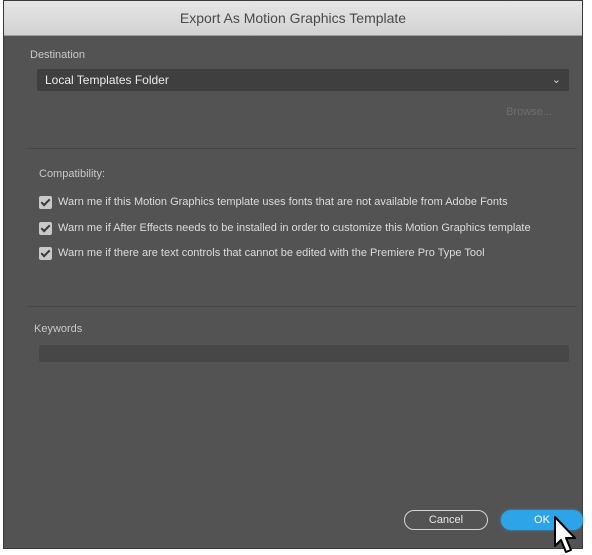 Image resolution: width=592 pixels, height=555 pixels. I want to click on dialog-title-bar: Export As Motion Graphics Template, so click(293, 18).